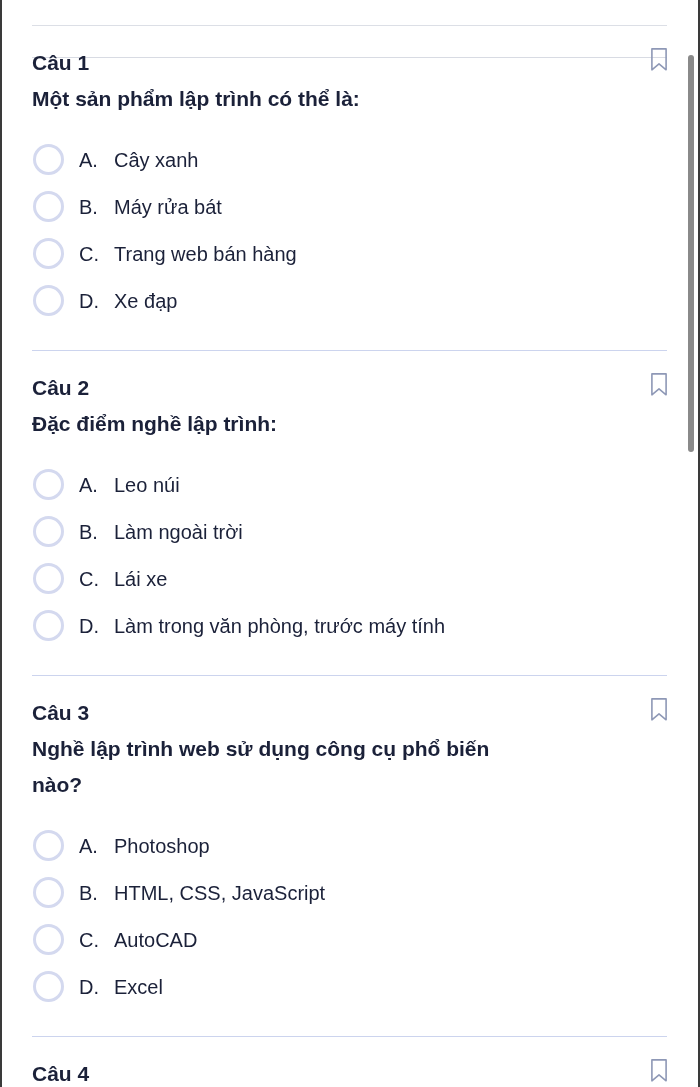  What do you see at coordinates (261, 767) in the screenshot?
I see `question-text: Nghề lập trình web sử dụng công cụ phổ biến nào?` at bounding box center [261, 767].